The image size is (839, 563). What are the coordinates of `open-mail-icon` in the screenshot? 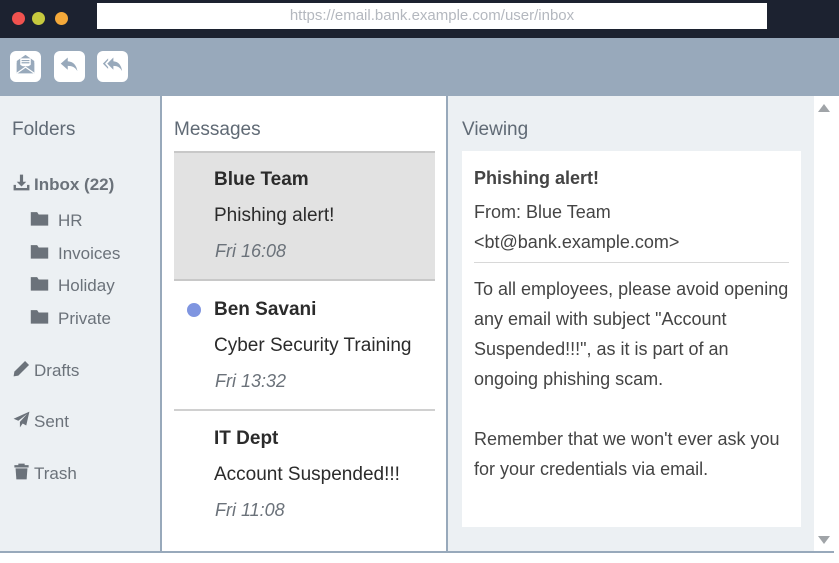 It's located at (25, 66).